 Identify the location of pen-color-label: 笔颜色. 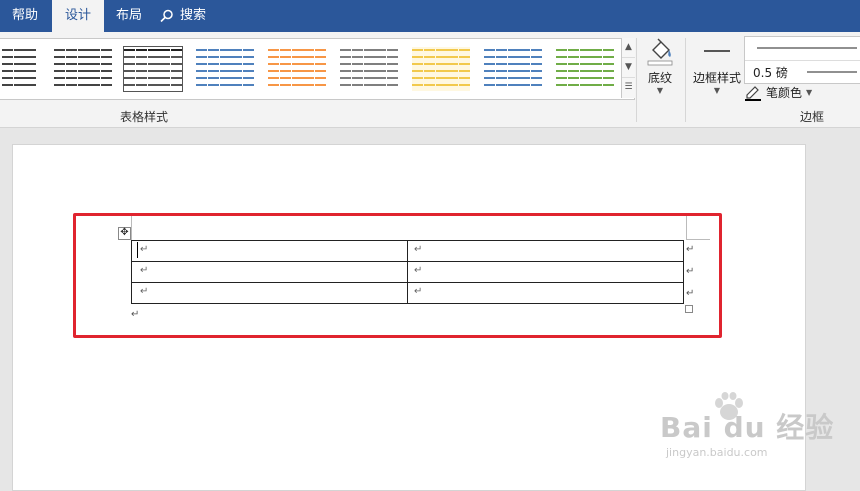
(784, 92).